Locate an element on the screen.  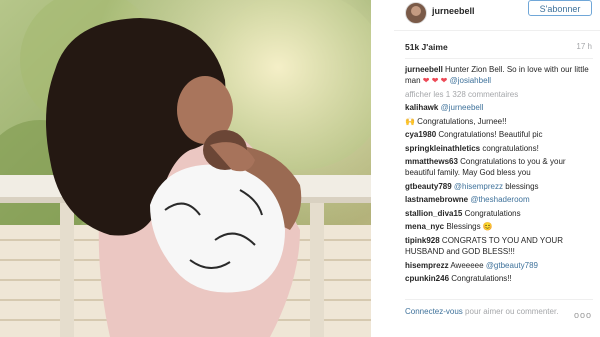
comment-item: springkleinathletics congratulations! is located at coordinates (500, 148).